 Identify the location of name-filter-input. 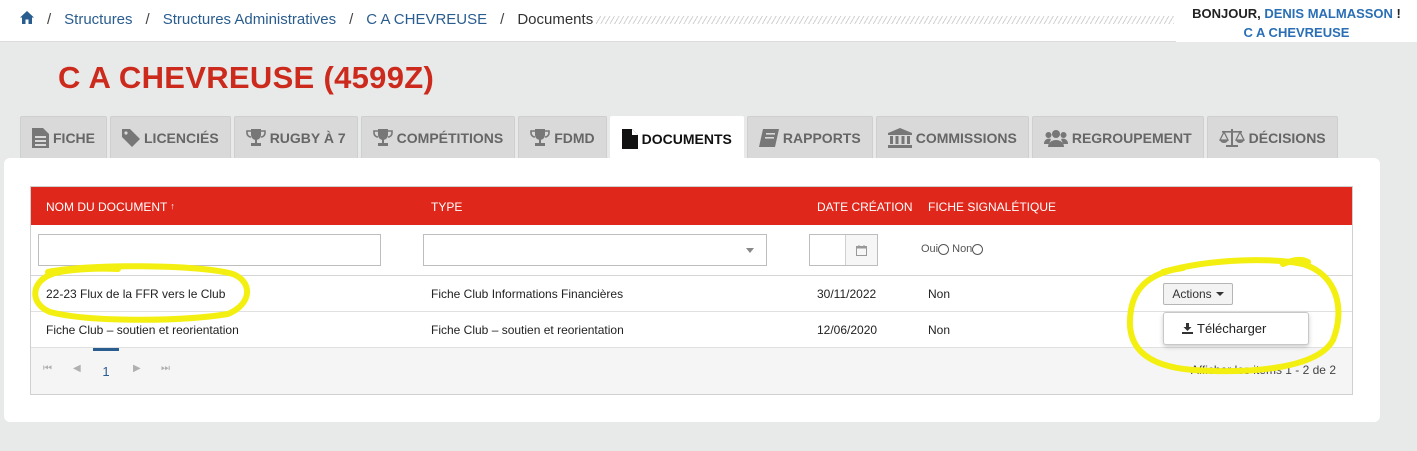
(209, 250).